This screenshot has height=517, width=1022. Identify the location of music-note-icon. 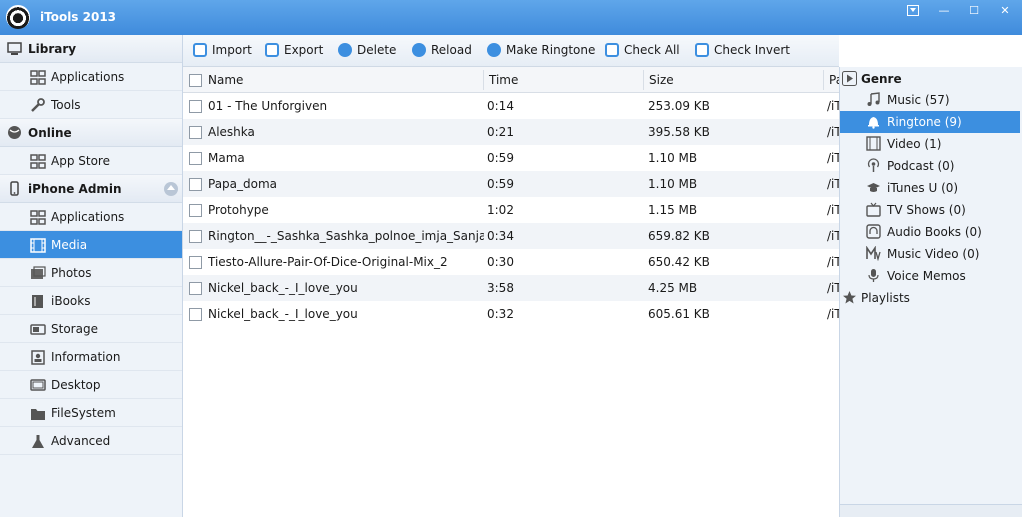
(873, 99).